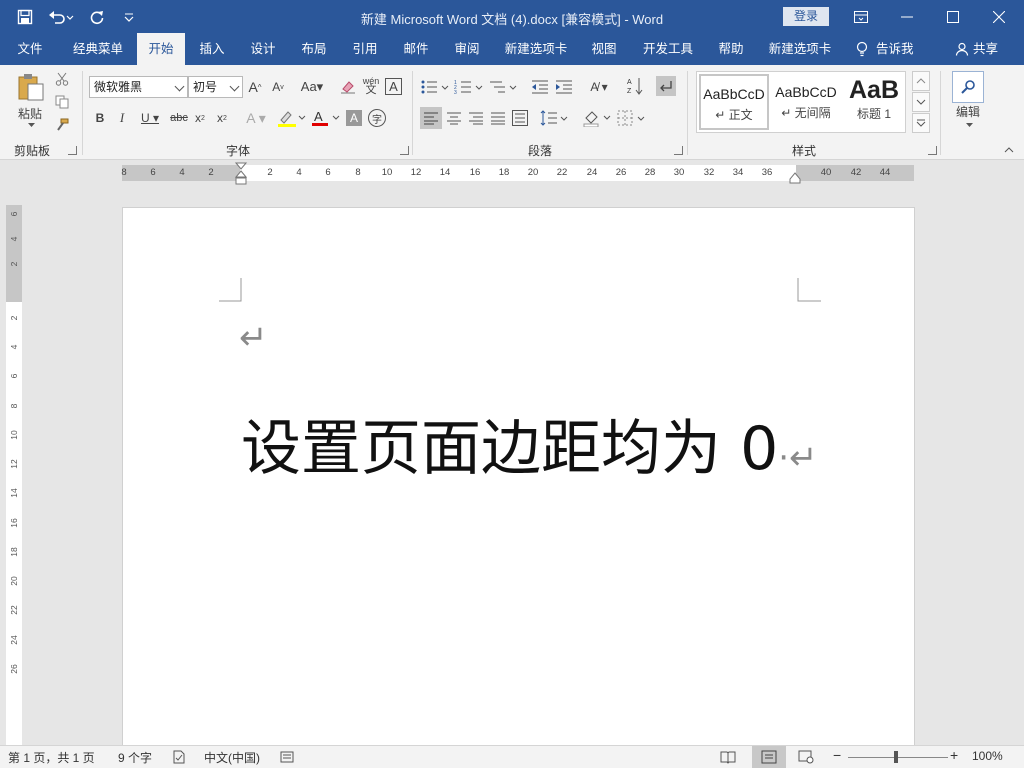  What do you see at coordinates (312, 87) in the screenshot?
I see `change-case-icon: Aa▾` at bounding box center [312, 87].